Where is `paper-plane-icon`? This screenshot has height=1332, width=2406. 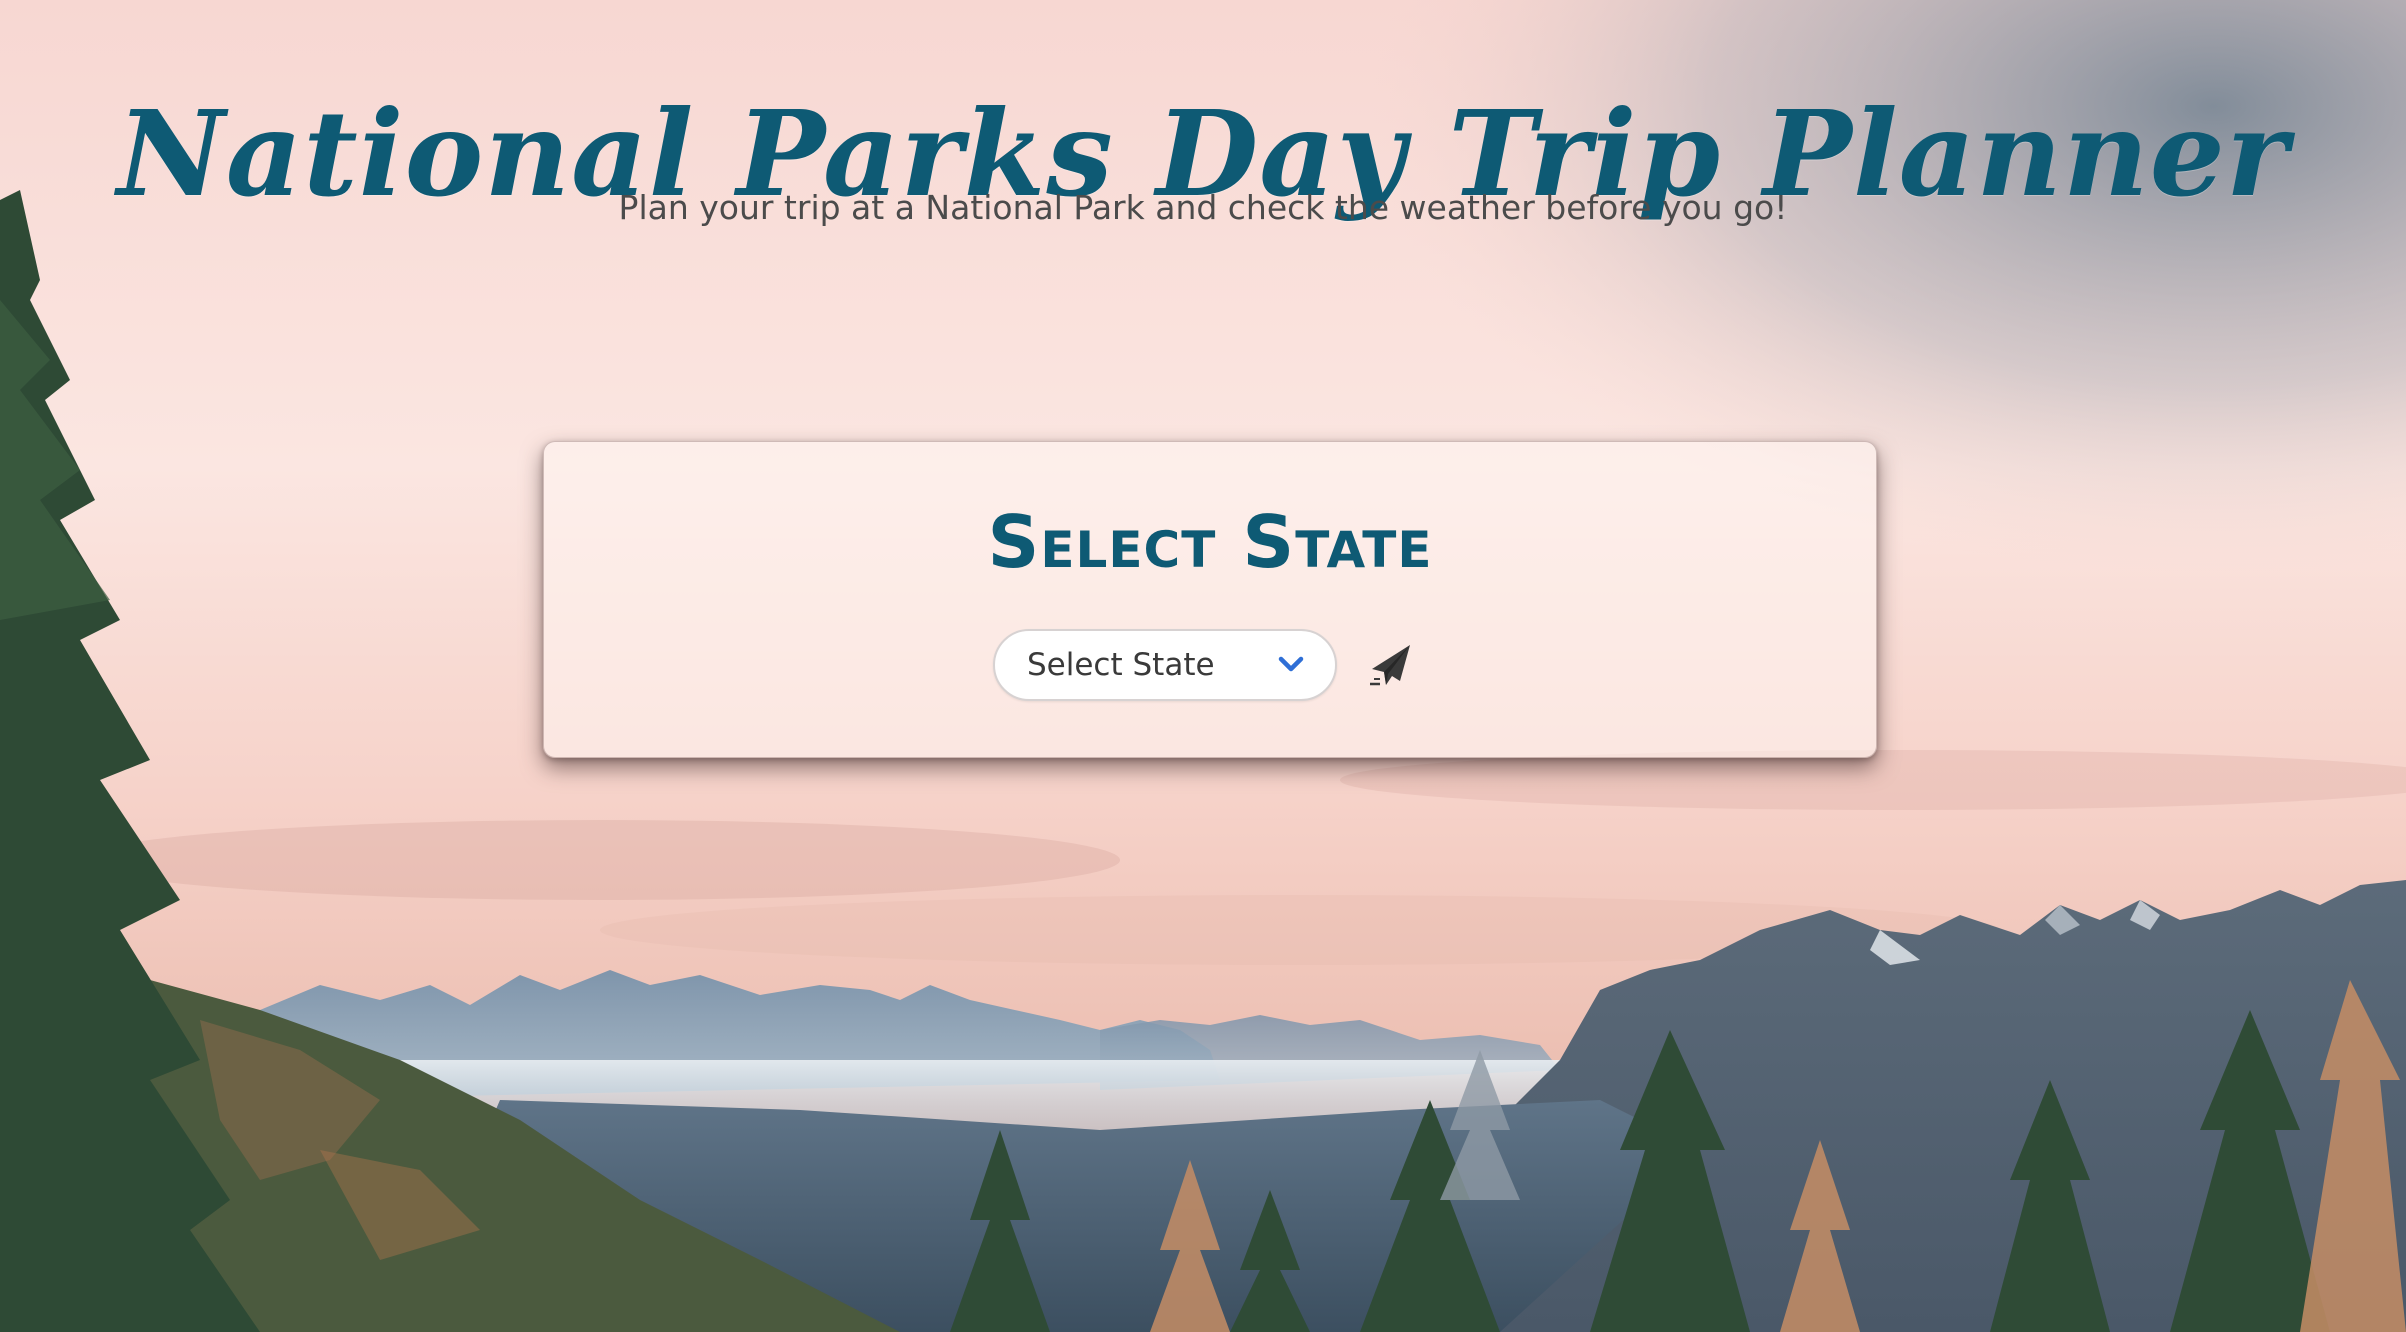
paper-plane-icon is located at coordinates (1392, 670).